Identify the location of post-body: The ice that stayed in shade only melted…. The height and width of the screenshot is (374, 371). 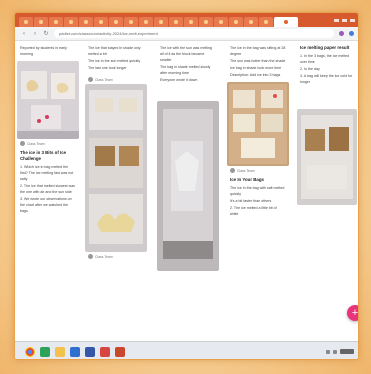
(116, 56).